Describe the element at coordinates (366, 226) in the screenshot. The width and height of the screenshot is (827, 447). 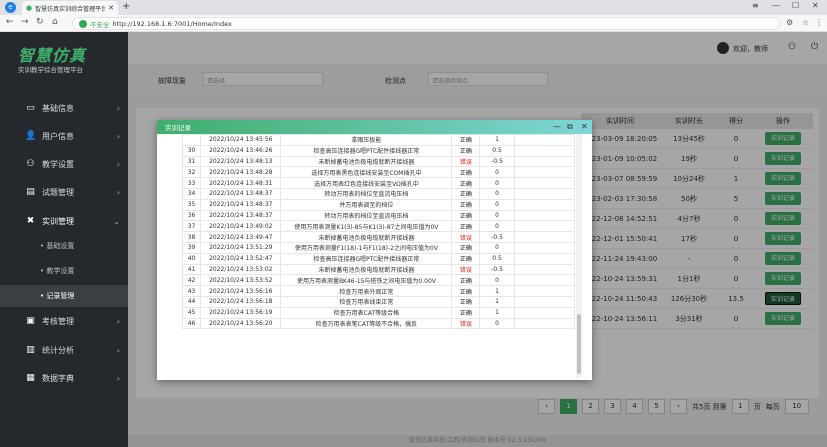
I see `row-description: 使用万用表测量K1(3)-85与K1(3)-87之间电压值为0V` at that location.